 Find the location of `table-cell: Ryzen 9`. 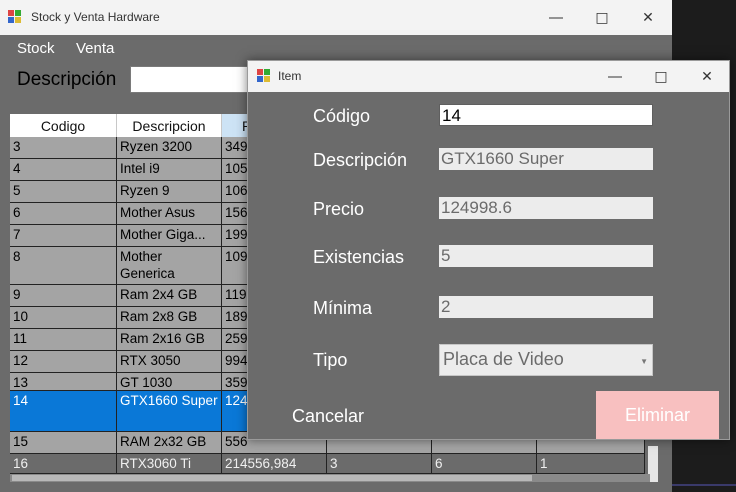

table-cell: Ryzen 9 is located at coordinates (169, 192).